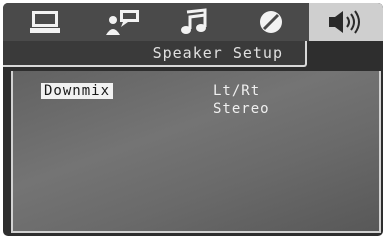 The image size is (387, 240). I want to click on option-lt-rt: Lt/Rt, so click(236, 91).